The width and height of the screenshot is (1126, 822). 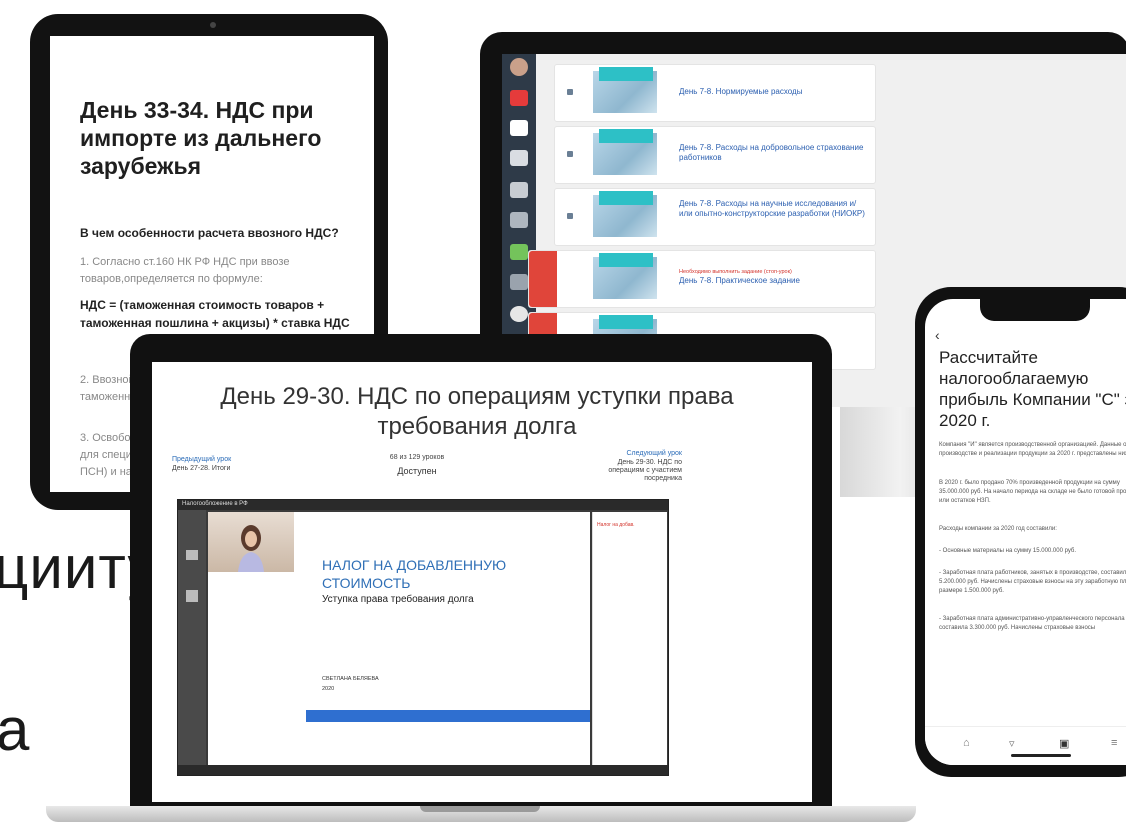 What do you see at coordinates (937, 335) in the screenshot?
I see `chevron-left-icon: ‹` at bounding box center [937, 335].